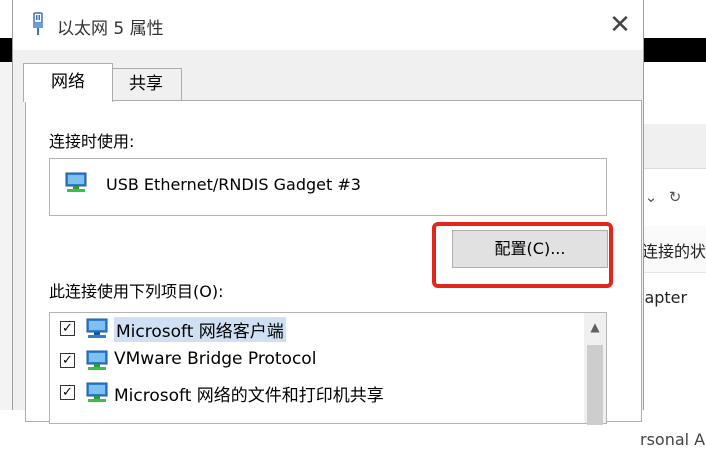 The height and width of the screenshot is (449, 706). Describe the element at coordinates (595, 327) in the screenshot. I see `scroll-up-icon: ▲` at that location.